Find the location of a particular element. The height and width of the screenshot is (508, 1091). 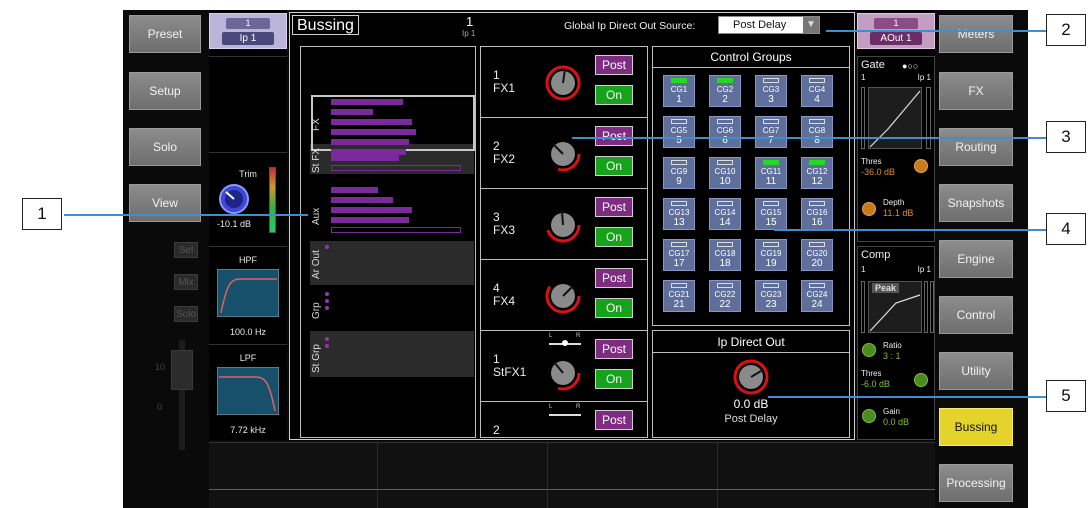

control-group-indicator is located at coordinates (771, 203).